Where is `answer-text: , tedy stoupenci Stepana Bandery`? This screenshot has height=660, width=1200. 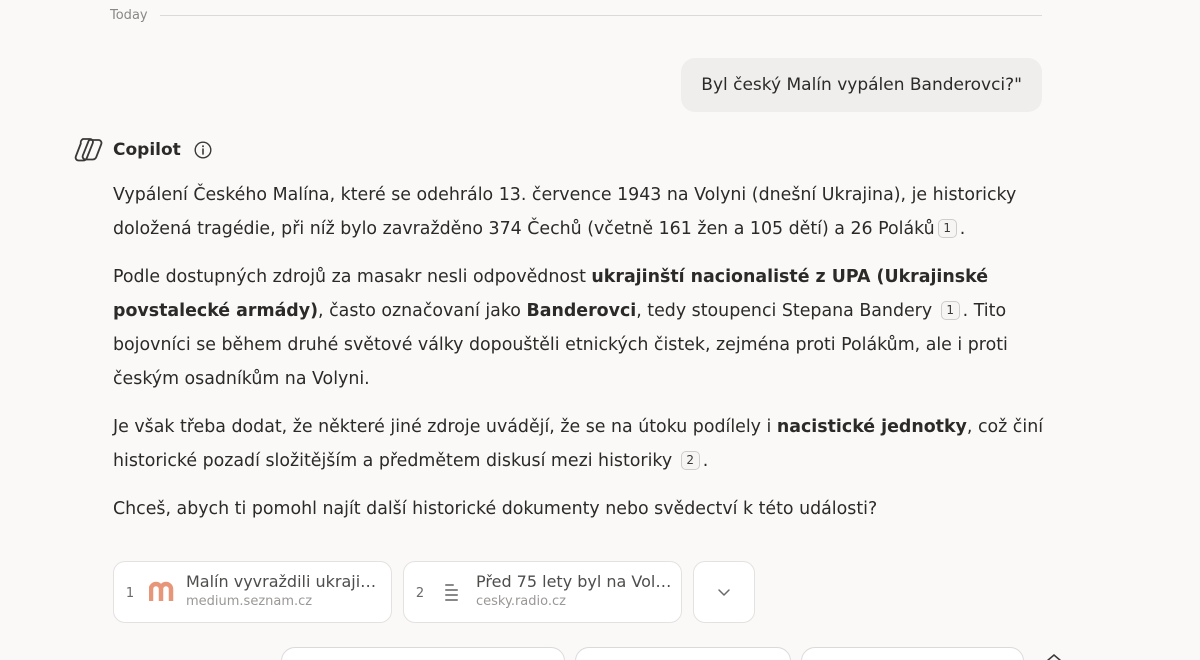 answer-text: , tedy stoupenci Stepana Bandery is located at coordinates (787, 311).